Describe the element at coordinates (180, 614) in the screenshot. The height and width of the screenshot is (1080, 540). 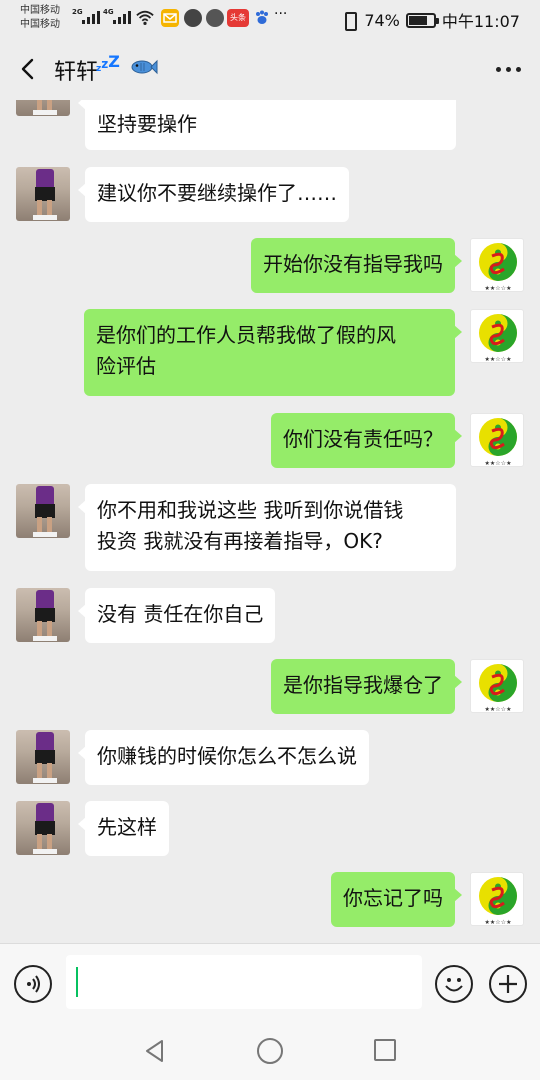
I see `message-text: 没有 责任在你自己` at that location.